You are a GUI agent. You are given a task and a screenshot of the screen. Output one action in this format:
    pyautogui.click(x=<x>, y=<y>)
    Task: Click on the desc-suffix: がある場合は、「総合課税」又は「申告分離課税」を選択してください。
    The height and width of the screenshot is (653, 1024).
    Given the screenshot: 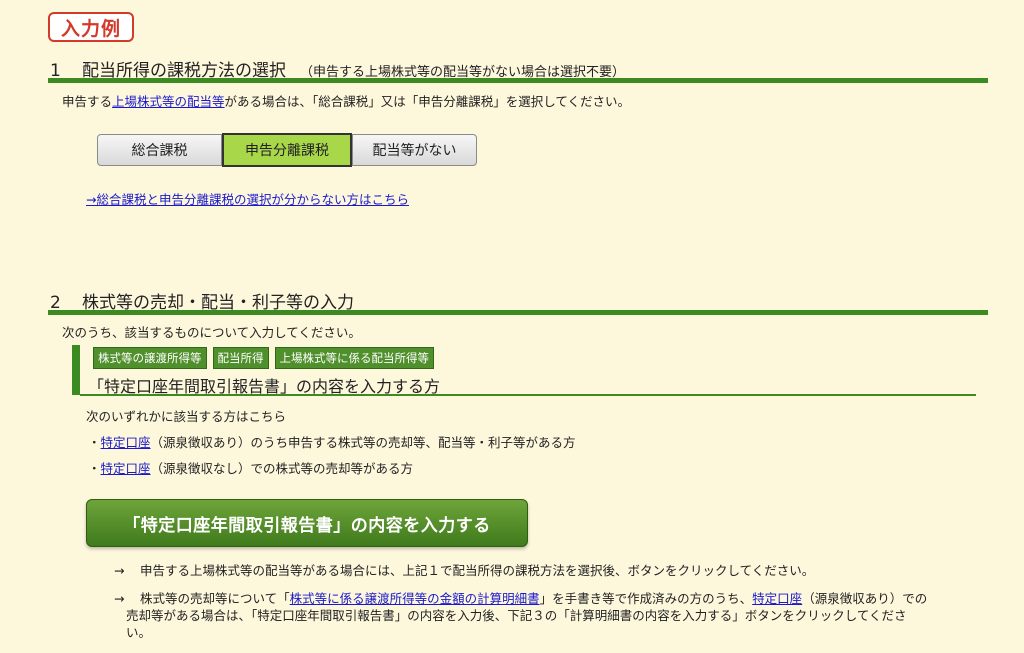 What is the action you would take?
    pyautogui.click(x=427, y=101)
    